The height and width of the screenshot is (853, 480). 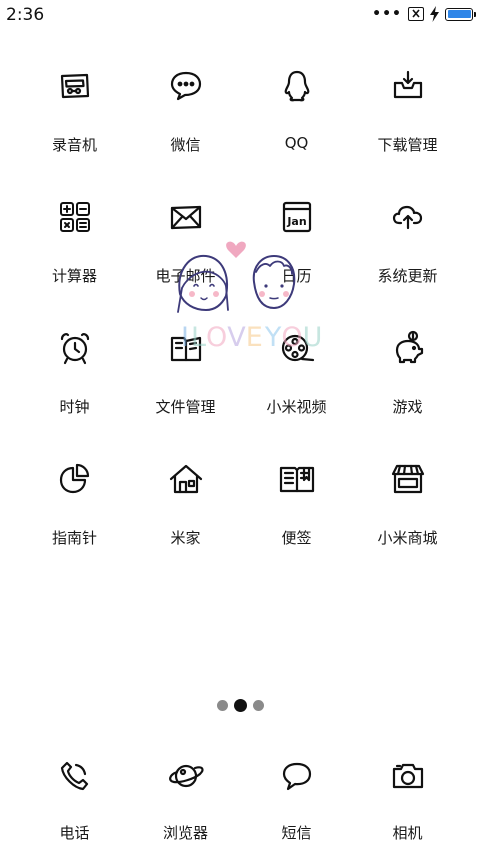 I want to click on piggy-bank-icon, so click(x=408, y=348).